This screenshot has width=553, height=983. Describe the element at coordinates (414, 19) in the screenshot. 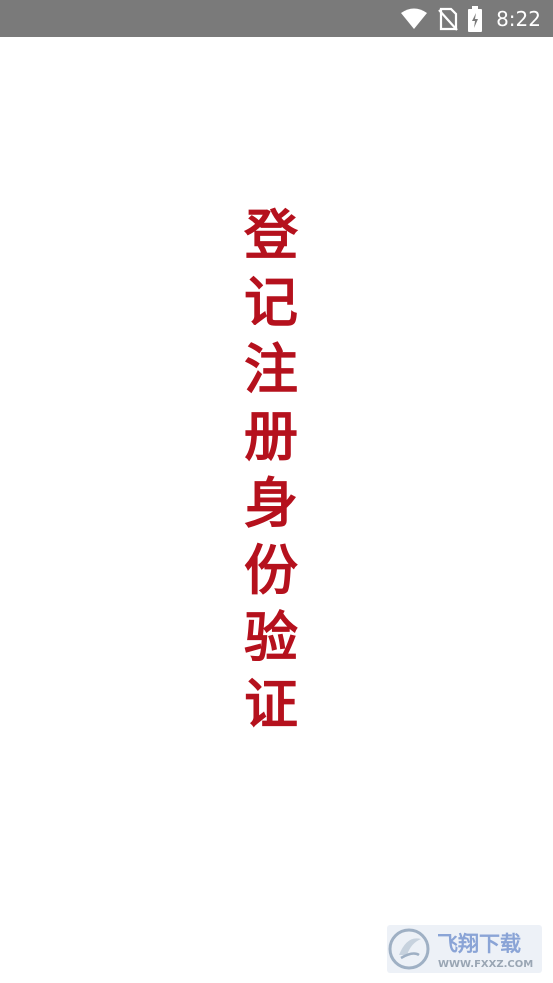

I see `wifi-icon` at that location.